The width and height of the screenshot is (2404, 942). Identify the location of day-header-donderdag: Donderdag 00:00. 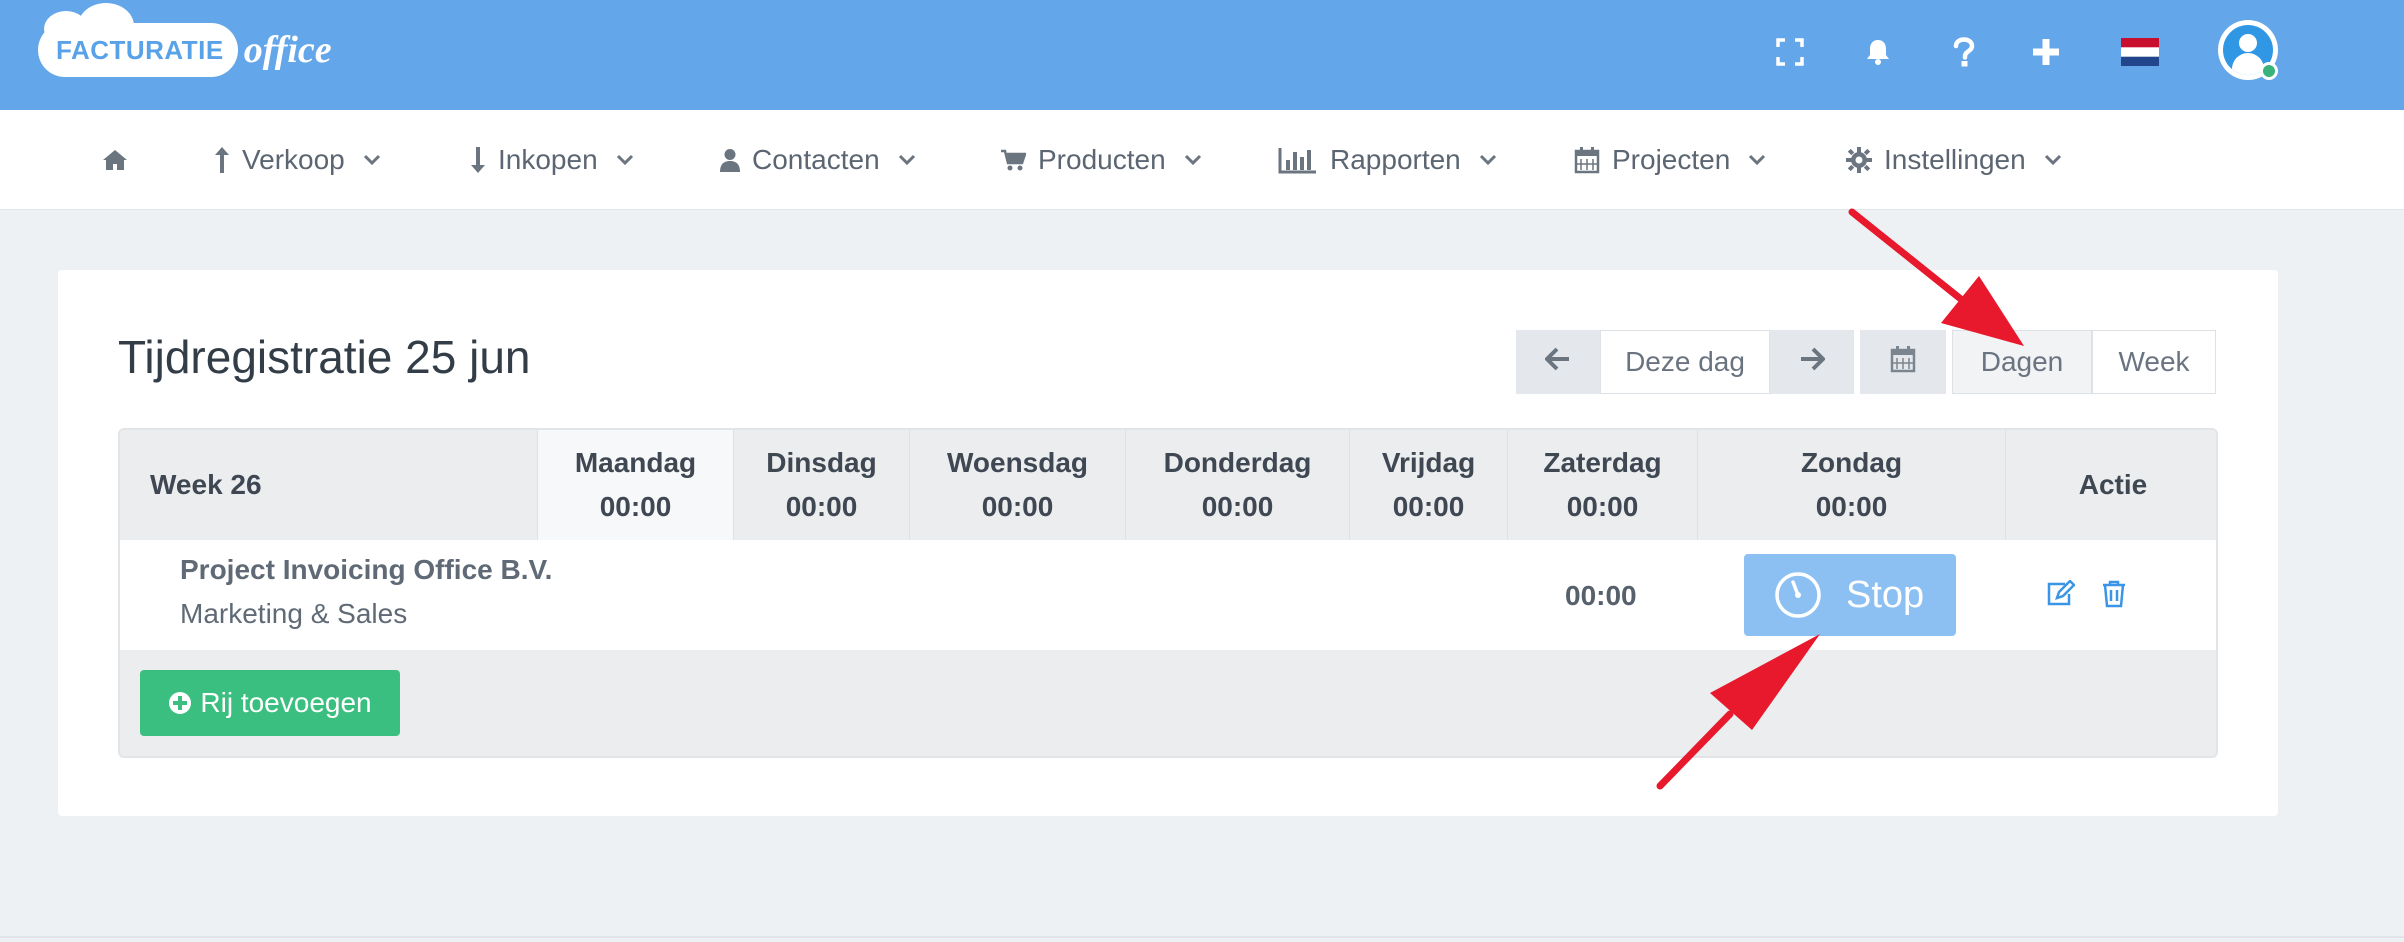
(1238, 485).